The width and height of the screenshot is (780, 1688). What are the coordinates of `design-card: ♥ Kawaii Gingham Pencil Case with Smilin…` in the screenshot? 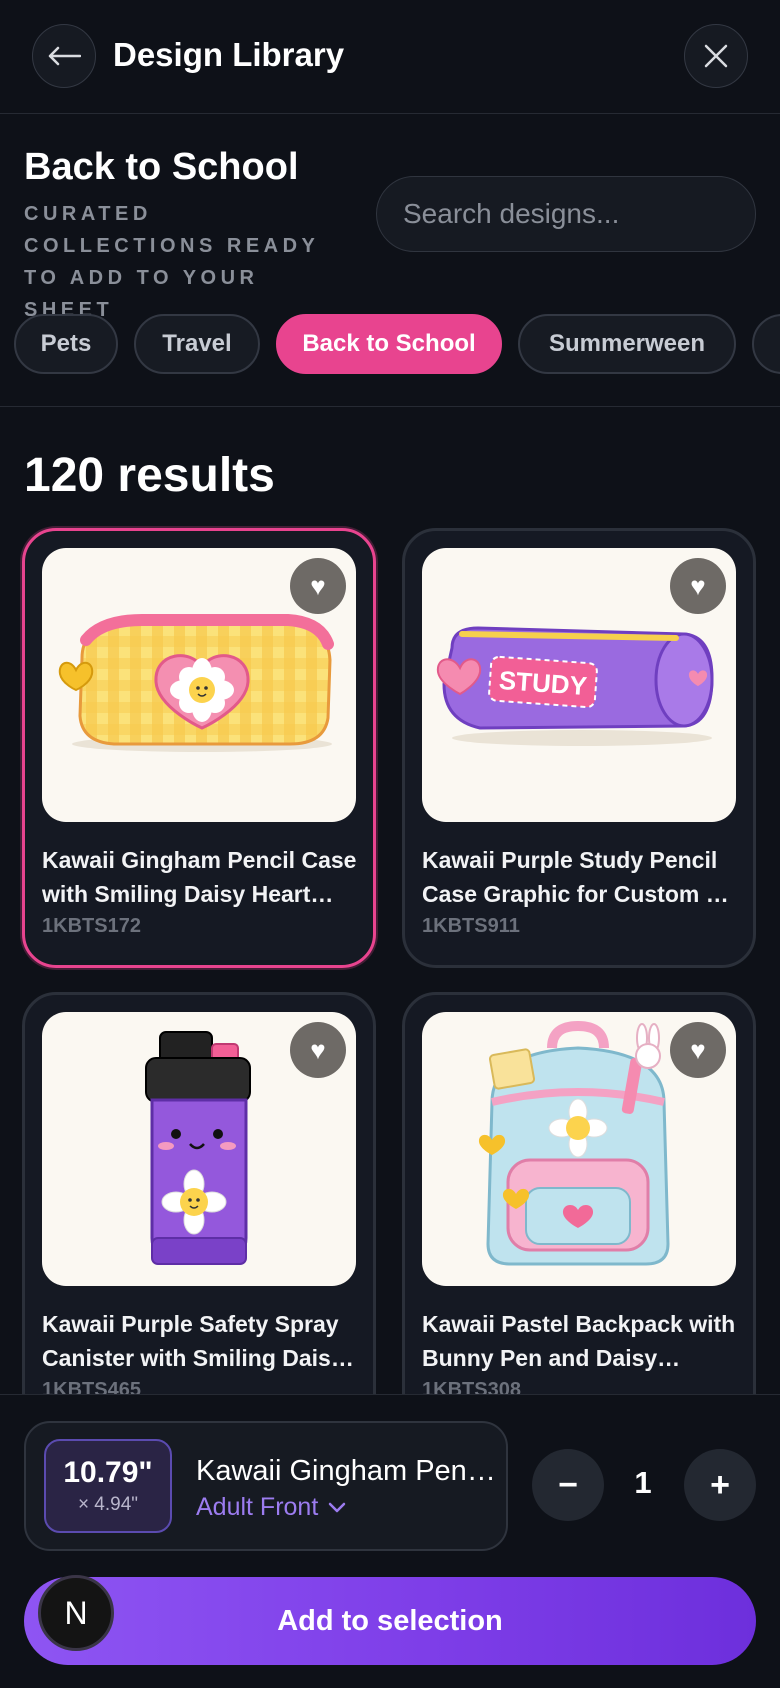 It's located at (199, 748).